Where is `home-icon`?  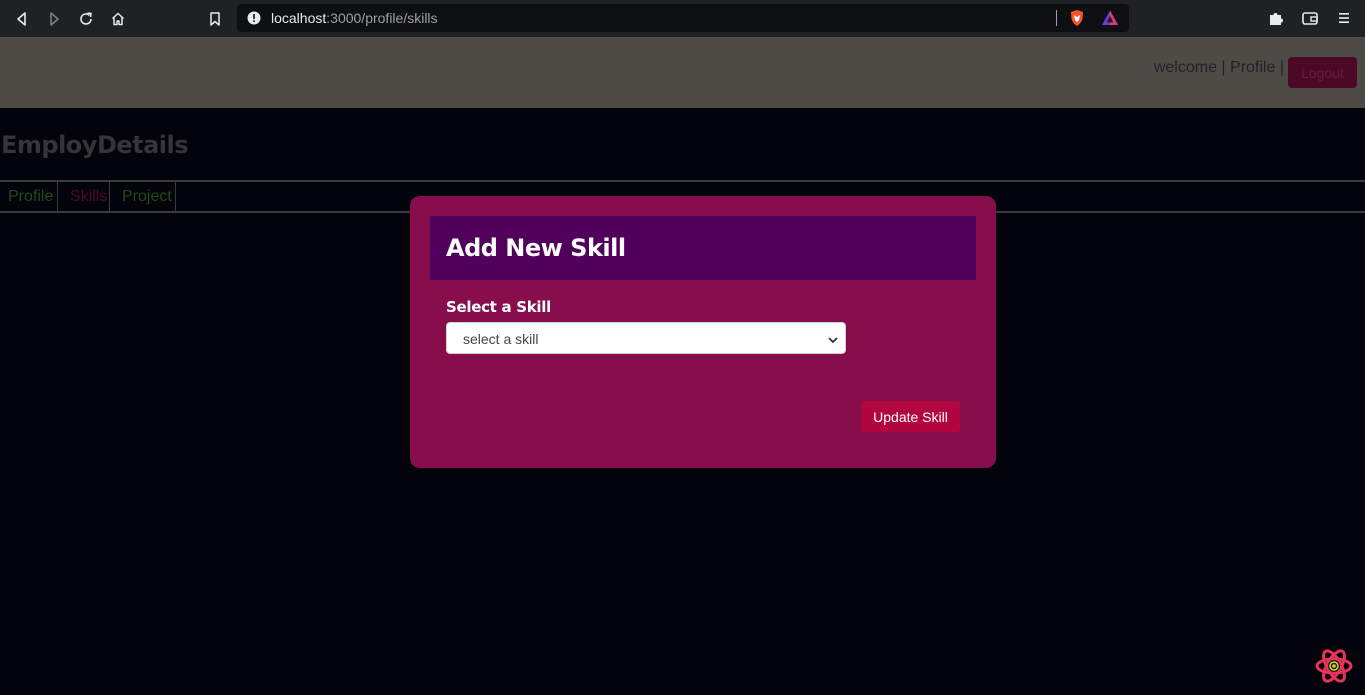 home-icon is located at coordinates (118, 19).